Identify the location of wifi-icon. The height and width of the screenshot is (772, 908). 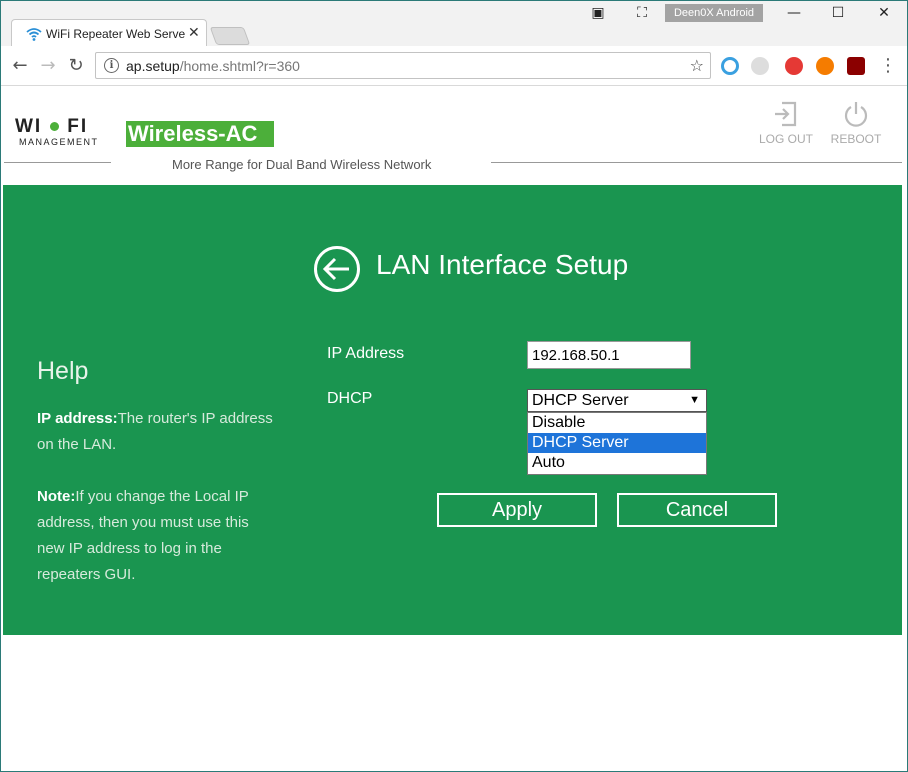
(34, 34).